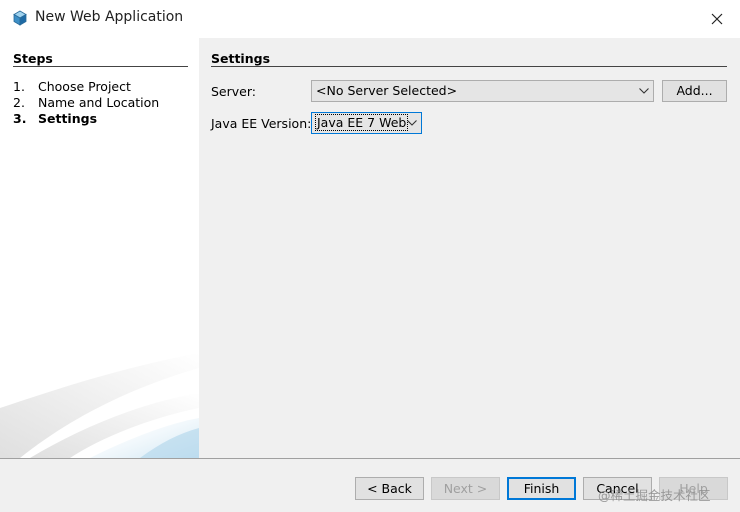  I want to click on server-select: <No Server Selected>, so click(482, 91).